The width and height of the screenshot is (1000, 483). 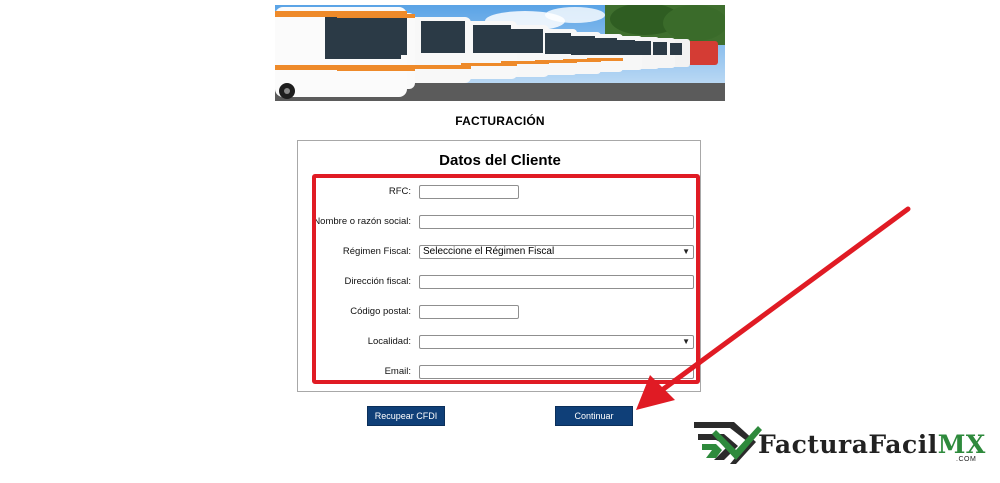 What do you see at coordinates (848, 444) in the screenshot?
I see `logo-name: FacturaFacil` at bounding box center [848, 444].